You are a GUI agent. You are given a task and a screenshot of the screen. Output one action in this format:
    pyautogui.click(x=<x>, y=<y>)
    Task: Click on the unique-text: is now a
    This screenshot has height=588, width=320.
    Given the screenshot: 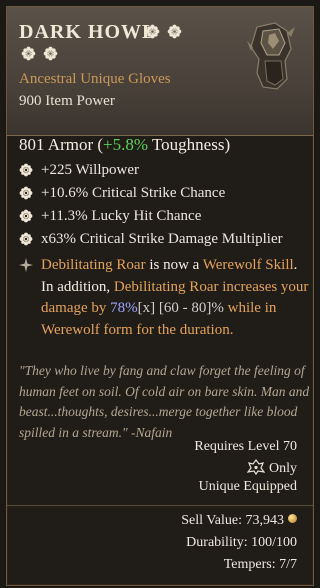 What is the action you would take?
    pyautogui.click(x=176, y=265)
    